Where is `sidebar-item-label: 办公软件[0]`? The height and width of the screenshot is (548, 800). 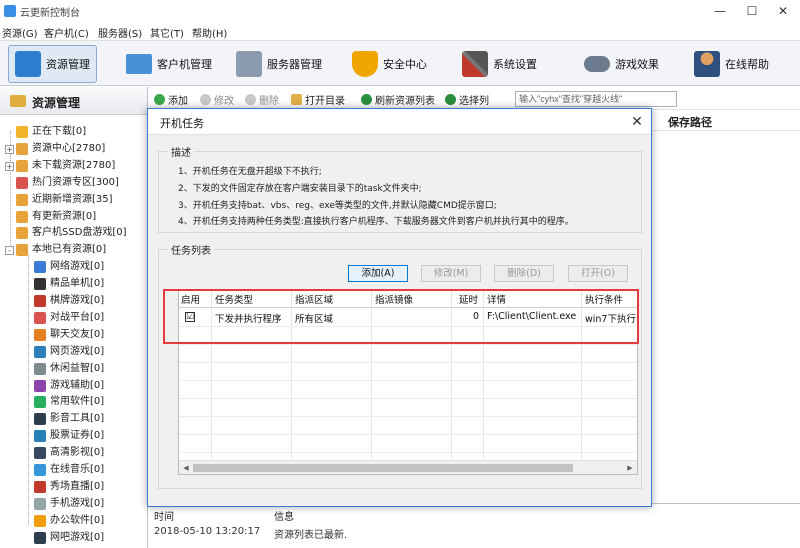
sidebar-item-label: 办公软件[0] is located at coordinates (77, 520).